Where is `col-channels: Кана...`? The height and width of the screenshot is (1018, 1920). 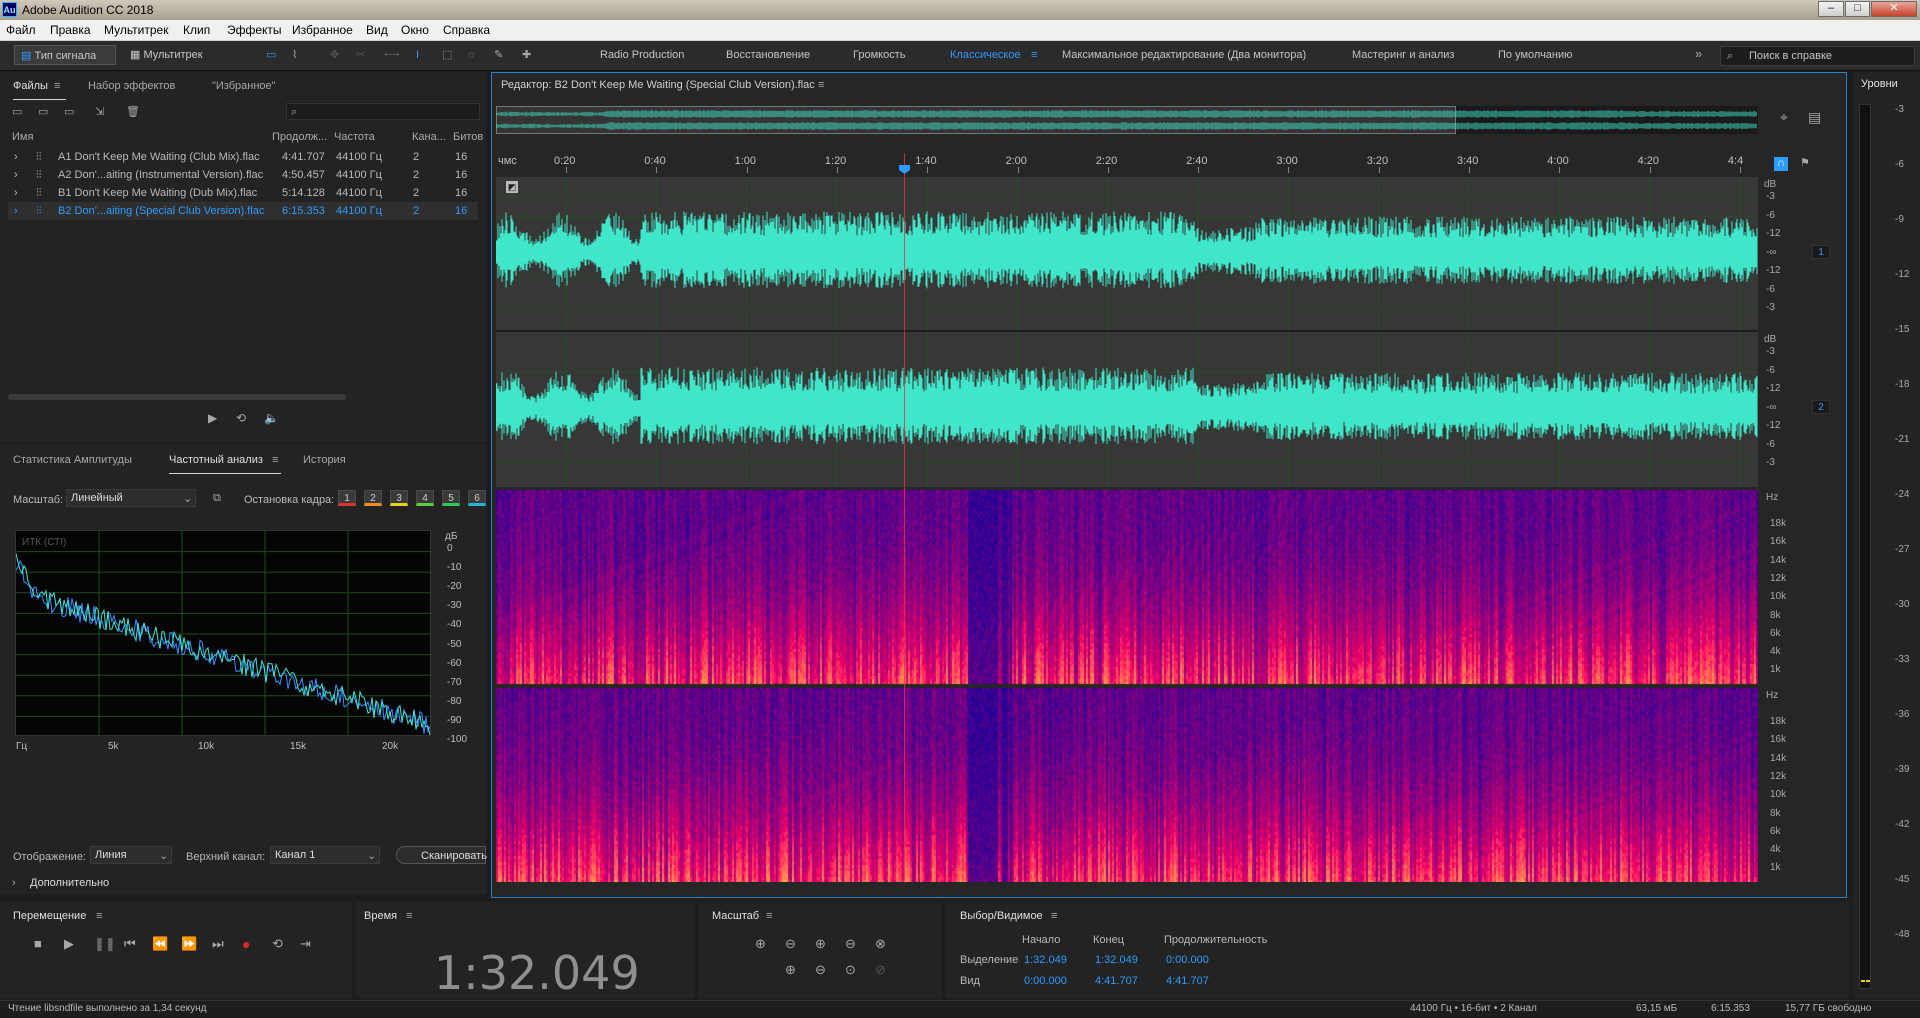
col-channels: Кана... is located at coordinates (429, 137).